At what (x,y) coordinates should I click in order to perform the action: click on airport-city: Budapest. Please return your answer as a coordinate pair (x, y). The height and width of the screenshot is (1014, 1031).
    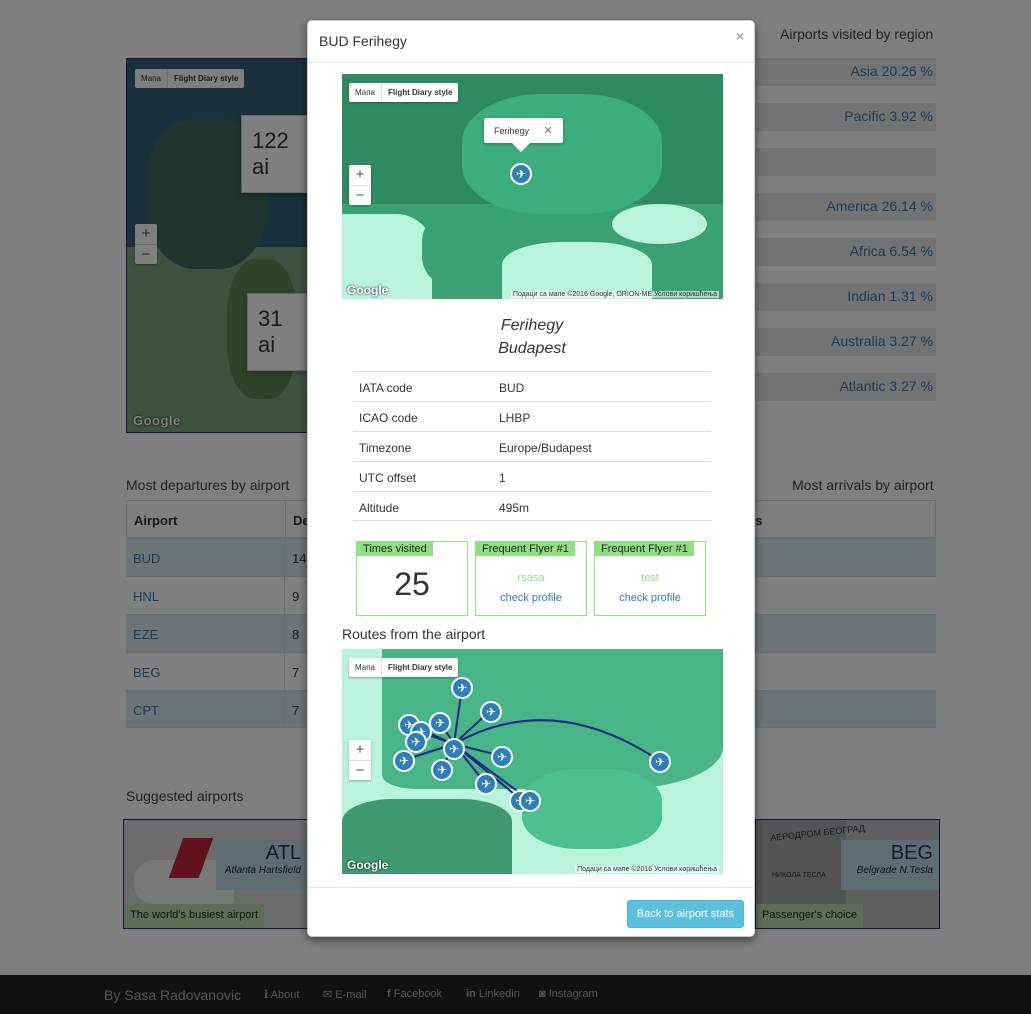
    Looking at the image, I should click on (532, 348).